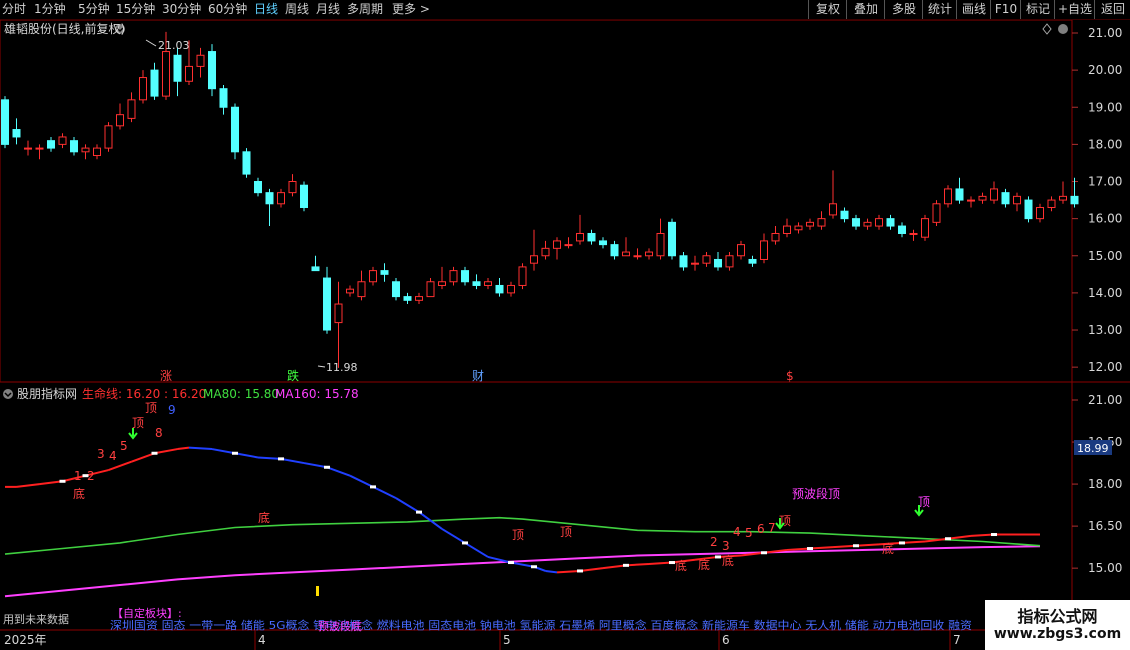 Image resolution: width=1130 pixels, height=650 pixels. I want to click on period-tab-2: 5分钟, so click(94, 9).